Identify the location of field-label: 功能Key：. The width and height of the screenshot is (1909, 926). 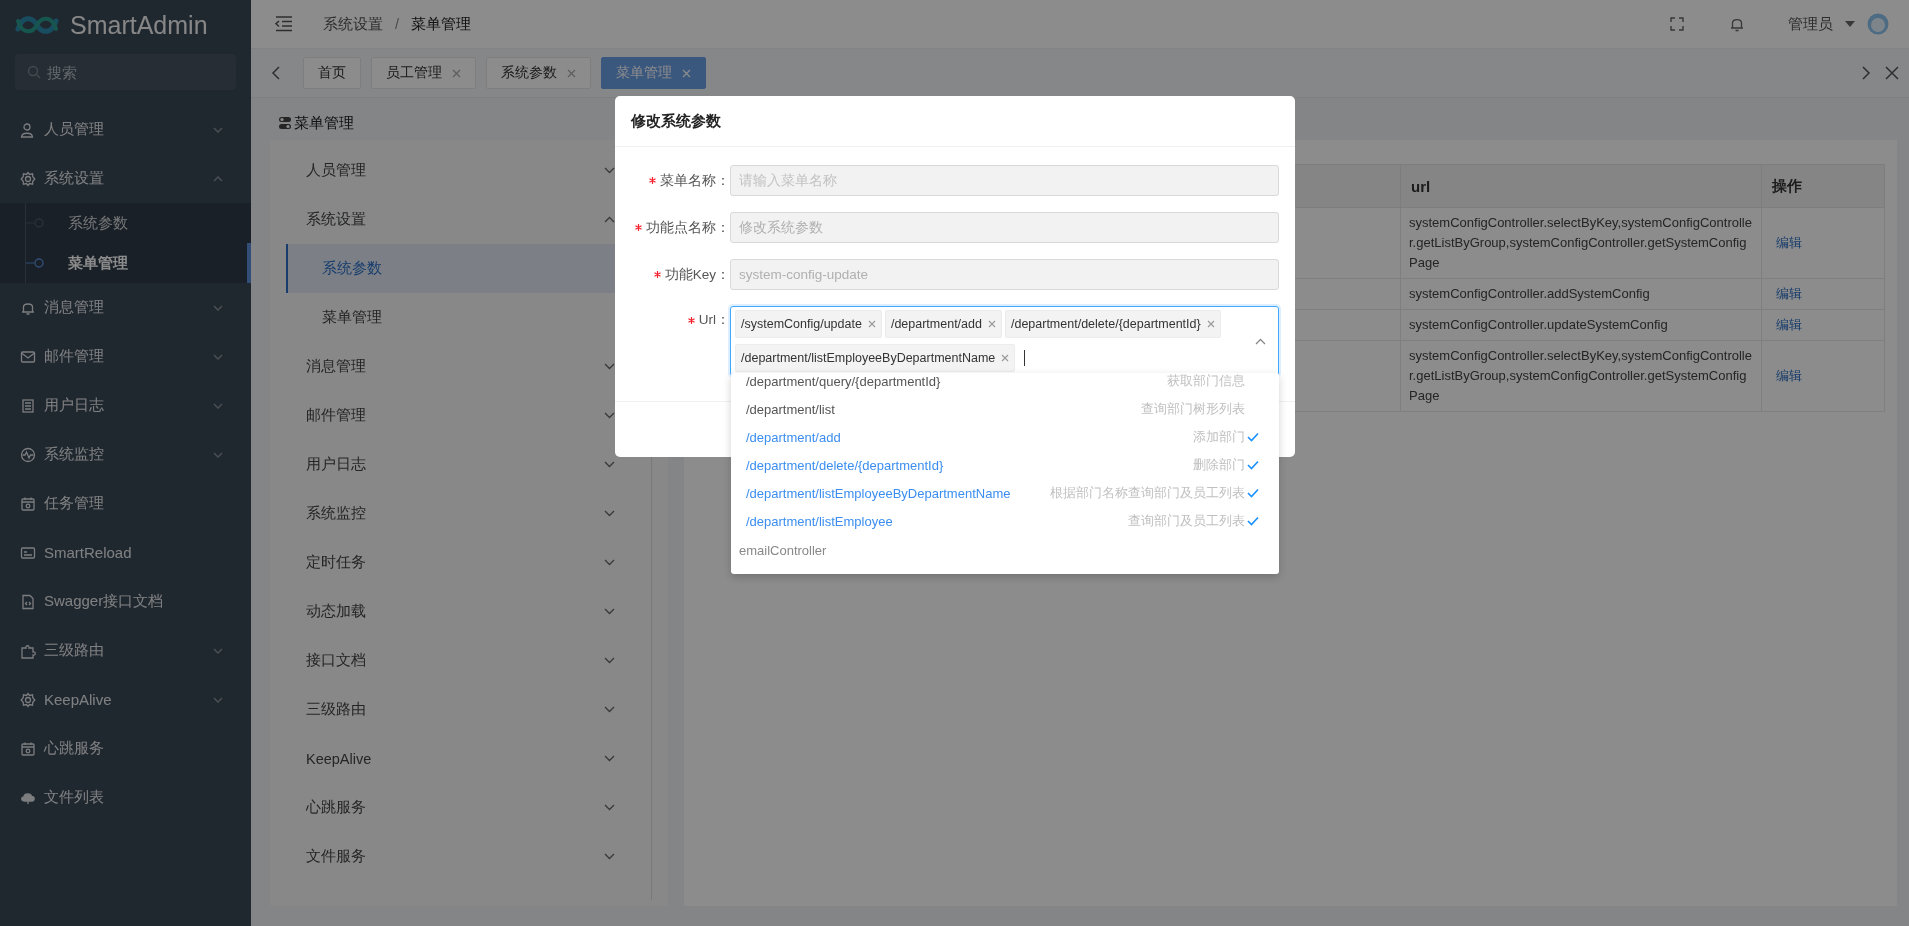
(697, 274).